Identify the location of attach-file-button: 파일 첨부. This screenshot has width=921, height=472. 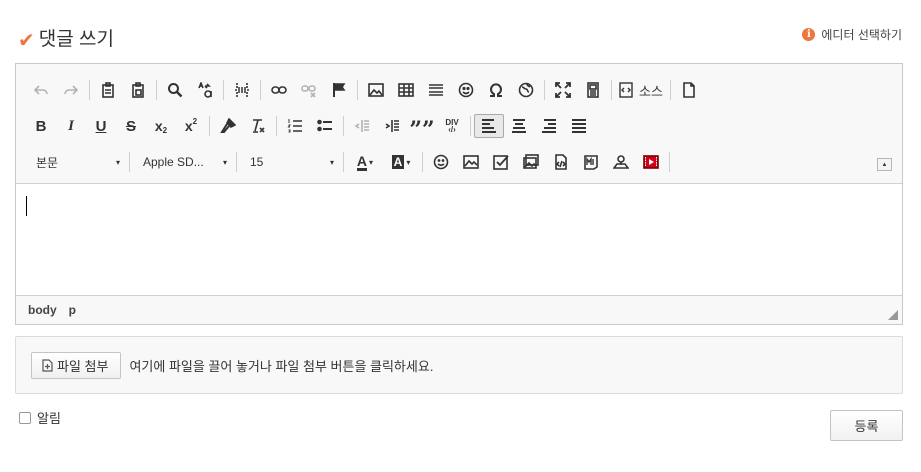
(76, 365).